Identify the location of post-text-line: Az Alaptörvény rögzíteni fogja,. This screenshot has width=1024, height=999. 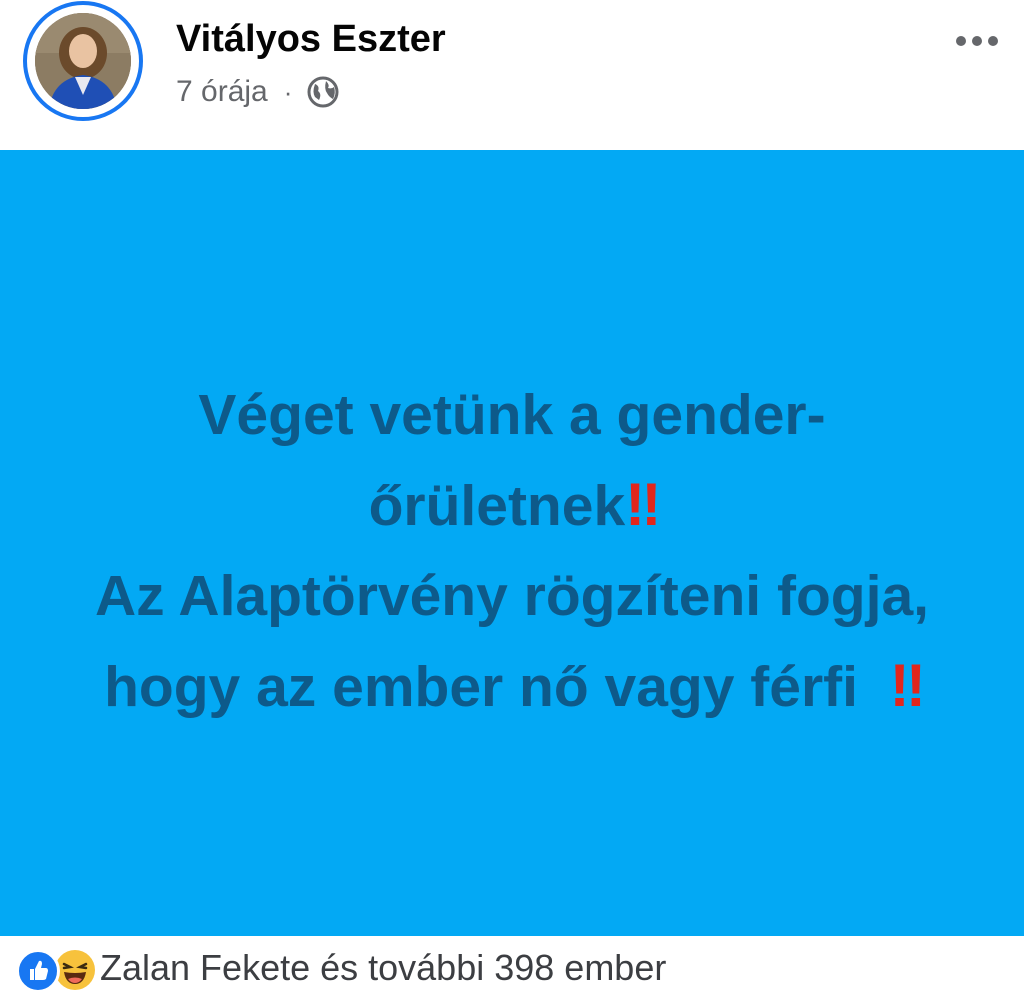
(512, 596).